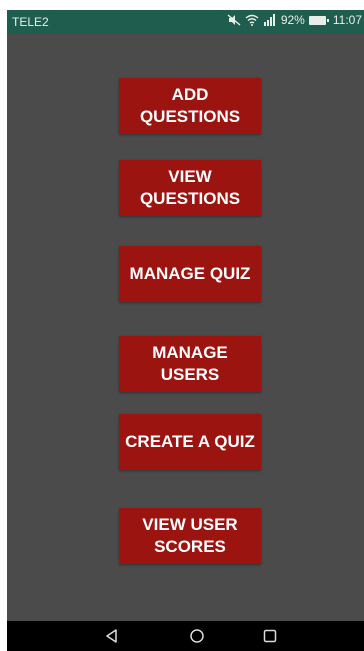 Image resolution: width=364 pixels, height=651 pixels. I want to click on status-icons: 92% 11:07, so click(294, 20).